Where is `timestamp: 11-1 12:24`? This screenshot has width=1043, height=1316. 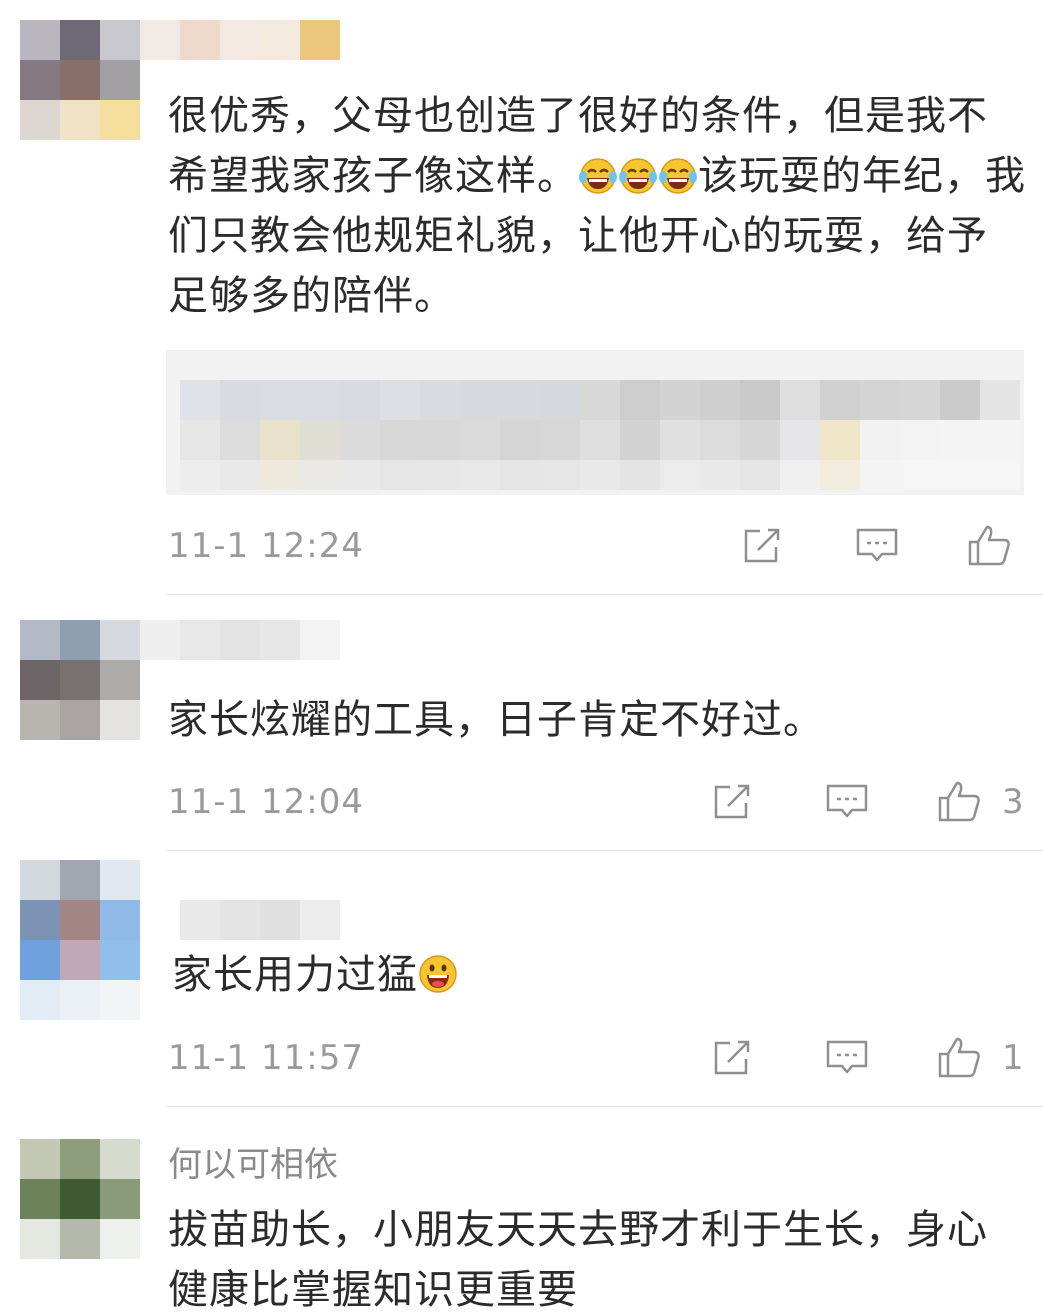 timestamp: 11-1 12:24 is located at coordinates (266, 546).